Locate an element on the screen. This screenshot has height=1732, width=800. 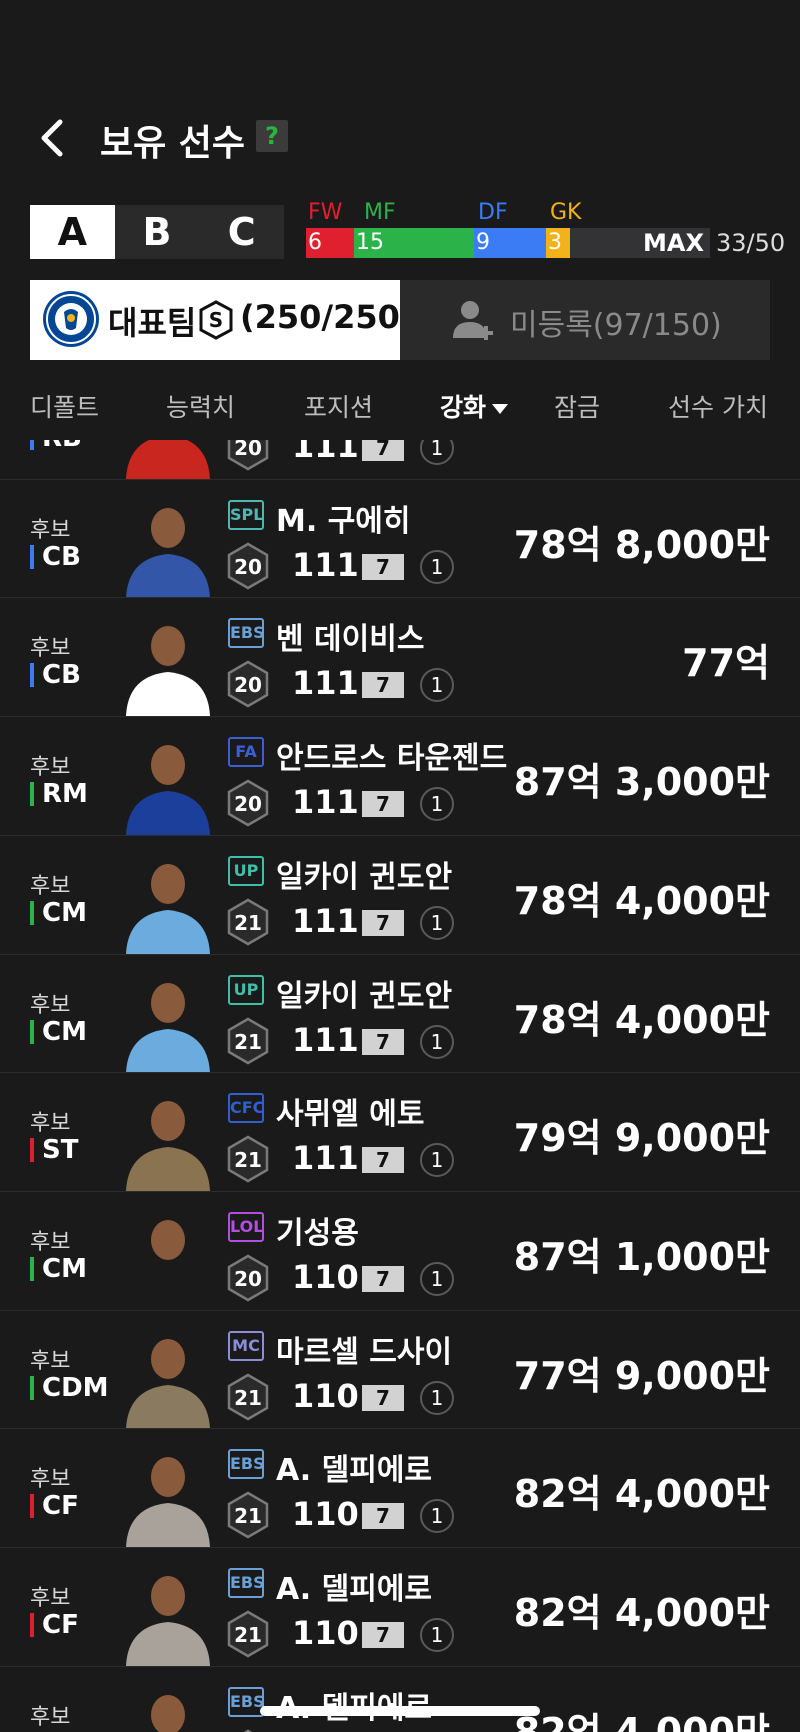
sort-bar: 디폴트 능력치 포지션 강화 잠금 선수 가치 is located at coordinates (400, 403).